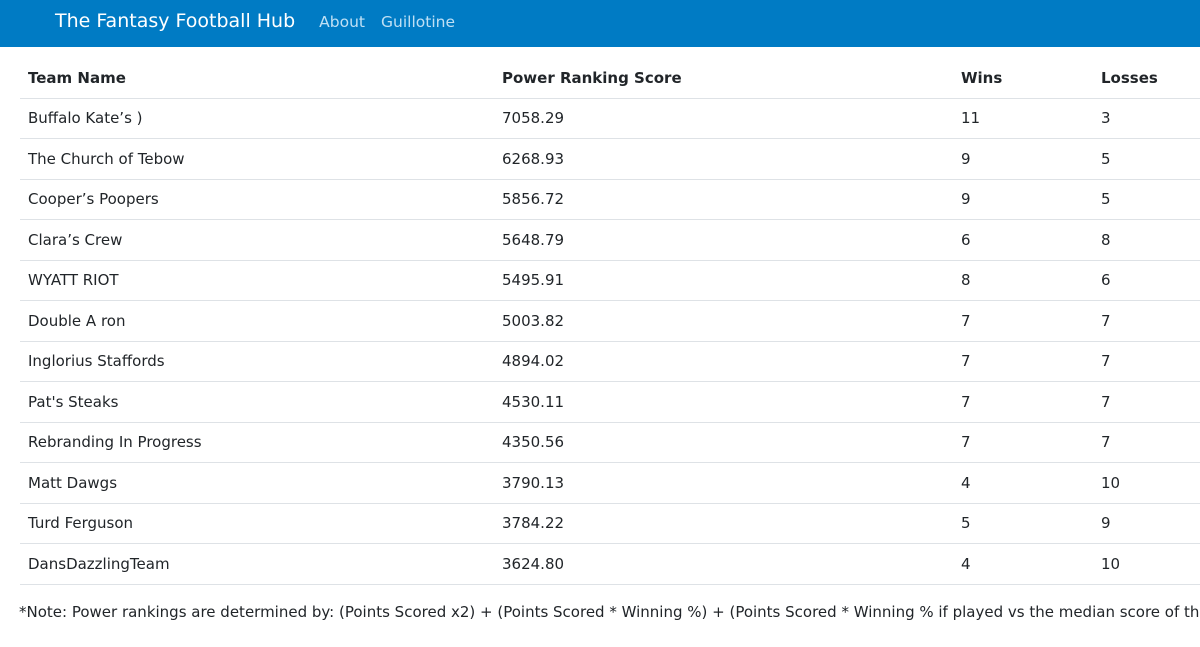 This screenshot has width=1200, height=647. What do you see at coordinates (723, 483) in the screenshot?
I see `score-cell: 3790.13` at bounding box center [723, 483].